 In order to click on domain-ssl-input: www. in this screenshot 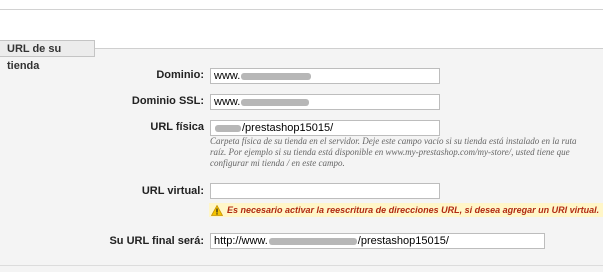, I will do `click(325, 102)`.